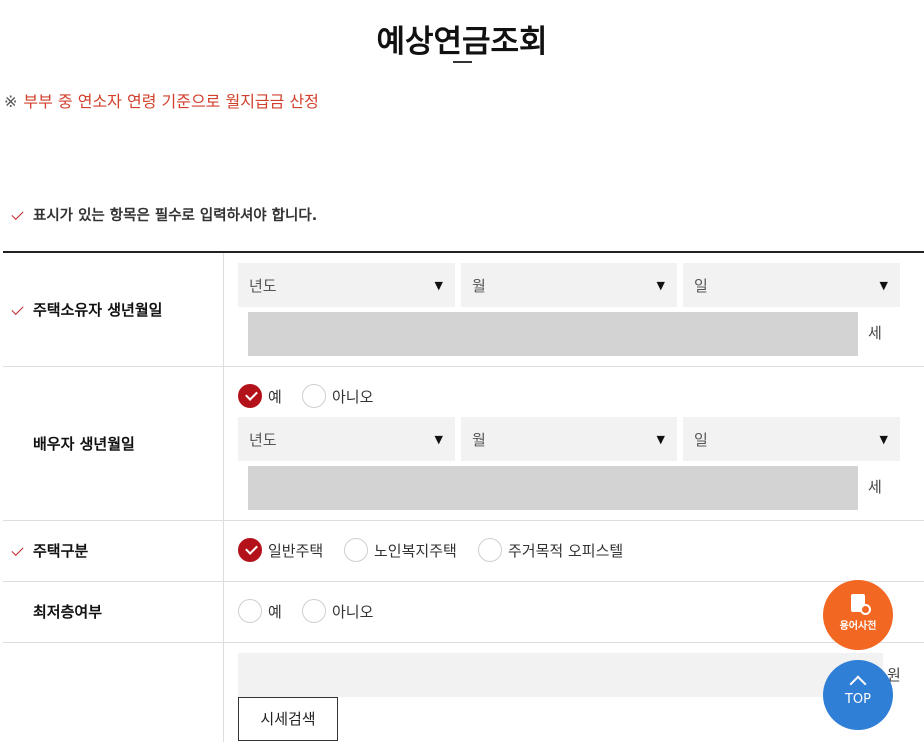  I want to click on spouse-month-value: 월, so click(479, 440).